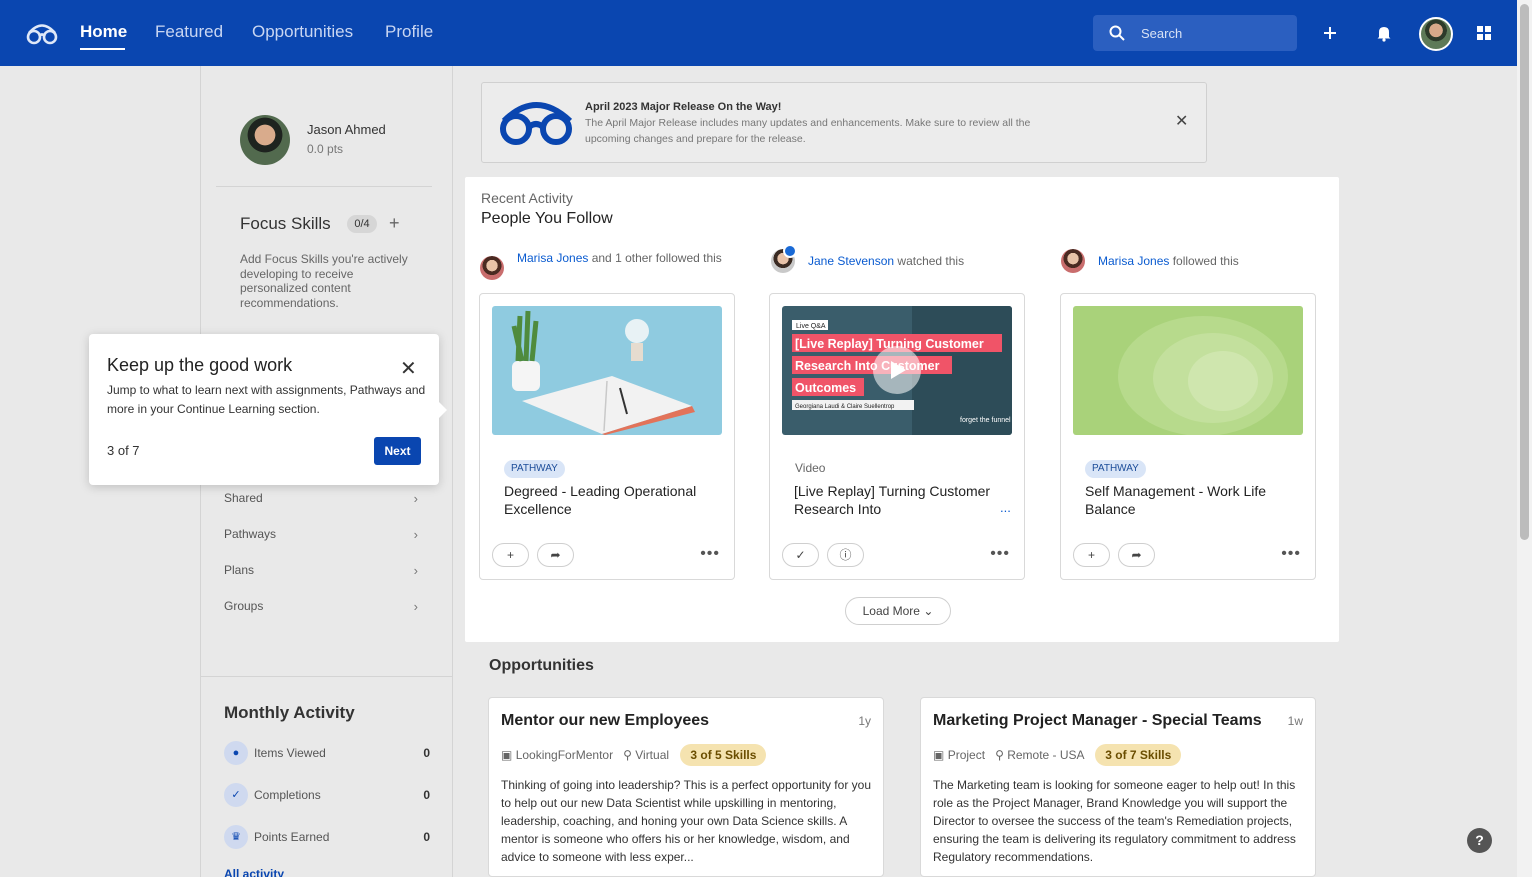 The image size is (1532, 877). What do you see at coordinates (322, 500) in the screenshot?
I see `sidebar-item-shared: Shared ›` at bounding box center [322, 500].